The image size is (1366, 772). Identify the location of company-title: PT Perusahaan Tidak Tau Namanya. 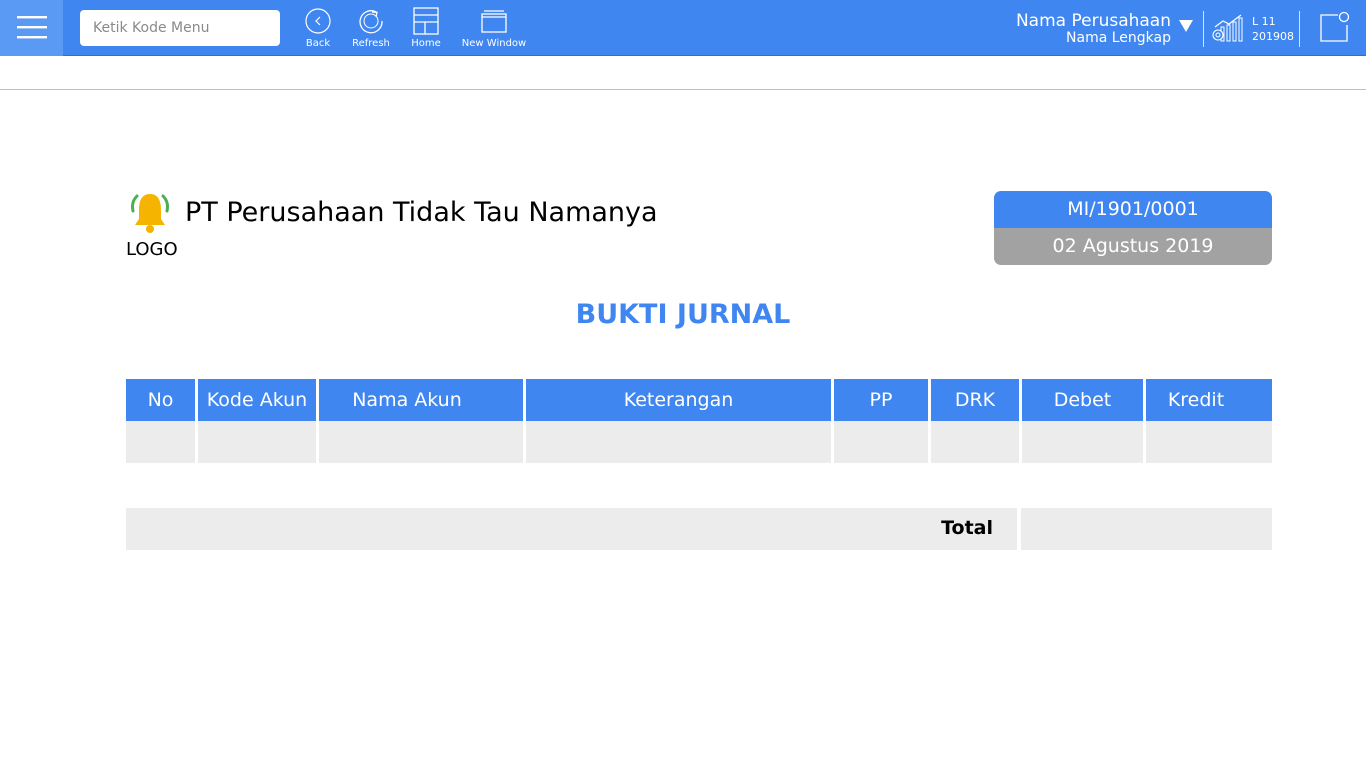
(421, 212).